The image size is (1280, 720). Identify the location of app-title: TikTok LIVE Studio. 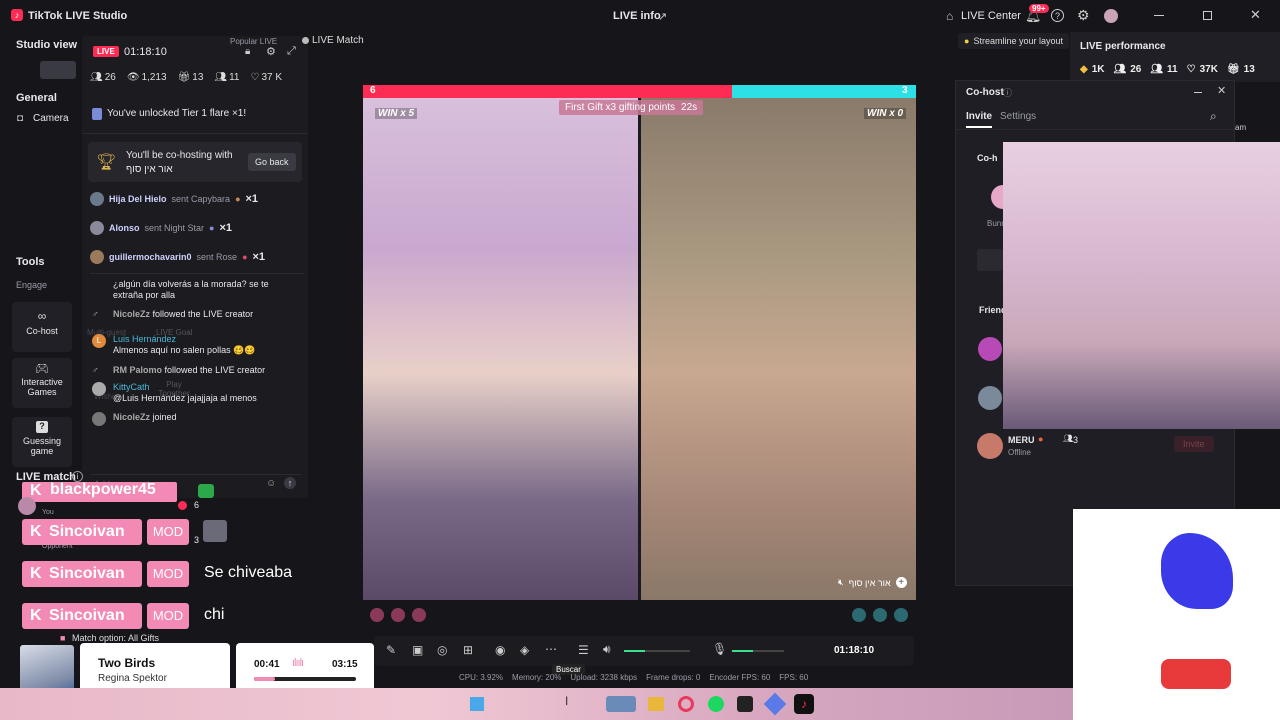
(78, 16).